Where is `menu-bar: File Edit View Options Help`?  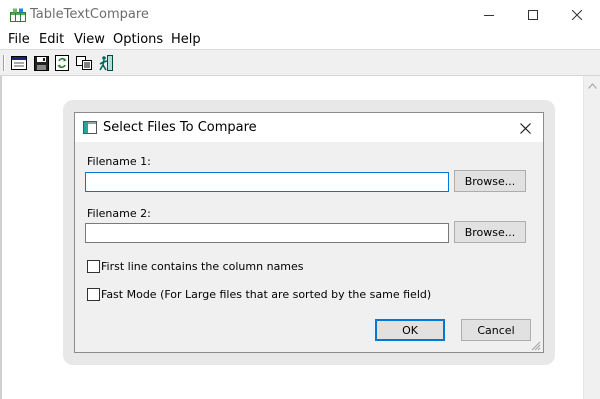 menu-bar: File Edit View Options Help is located at coordinates (300, 39).